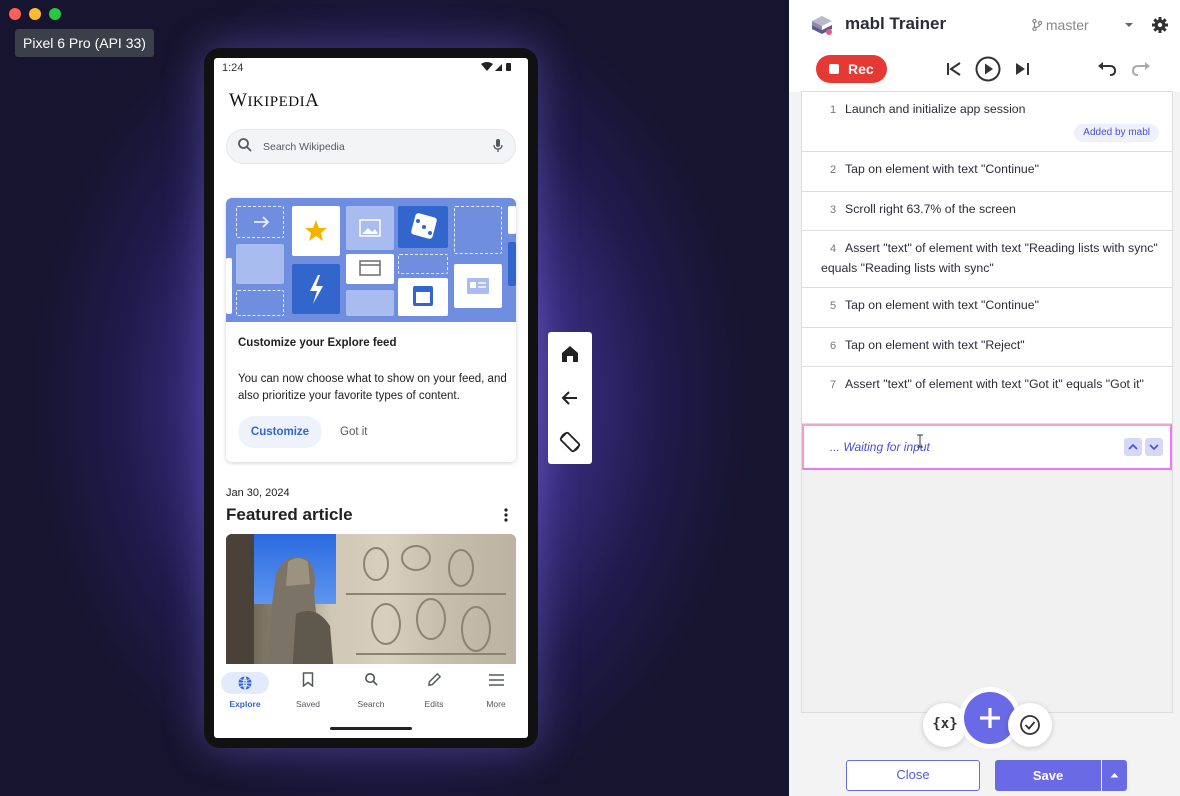  What do you see at coordinates (371, 728) in the screenshot?
I see `home-indicator` at bounding box center [371, 728].